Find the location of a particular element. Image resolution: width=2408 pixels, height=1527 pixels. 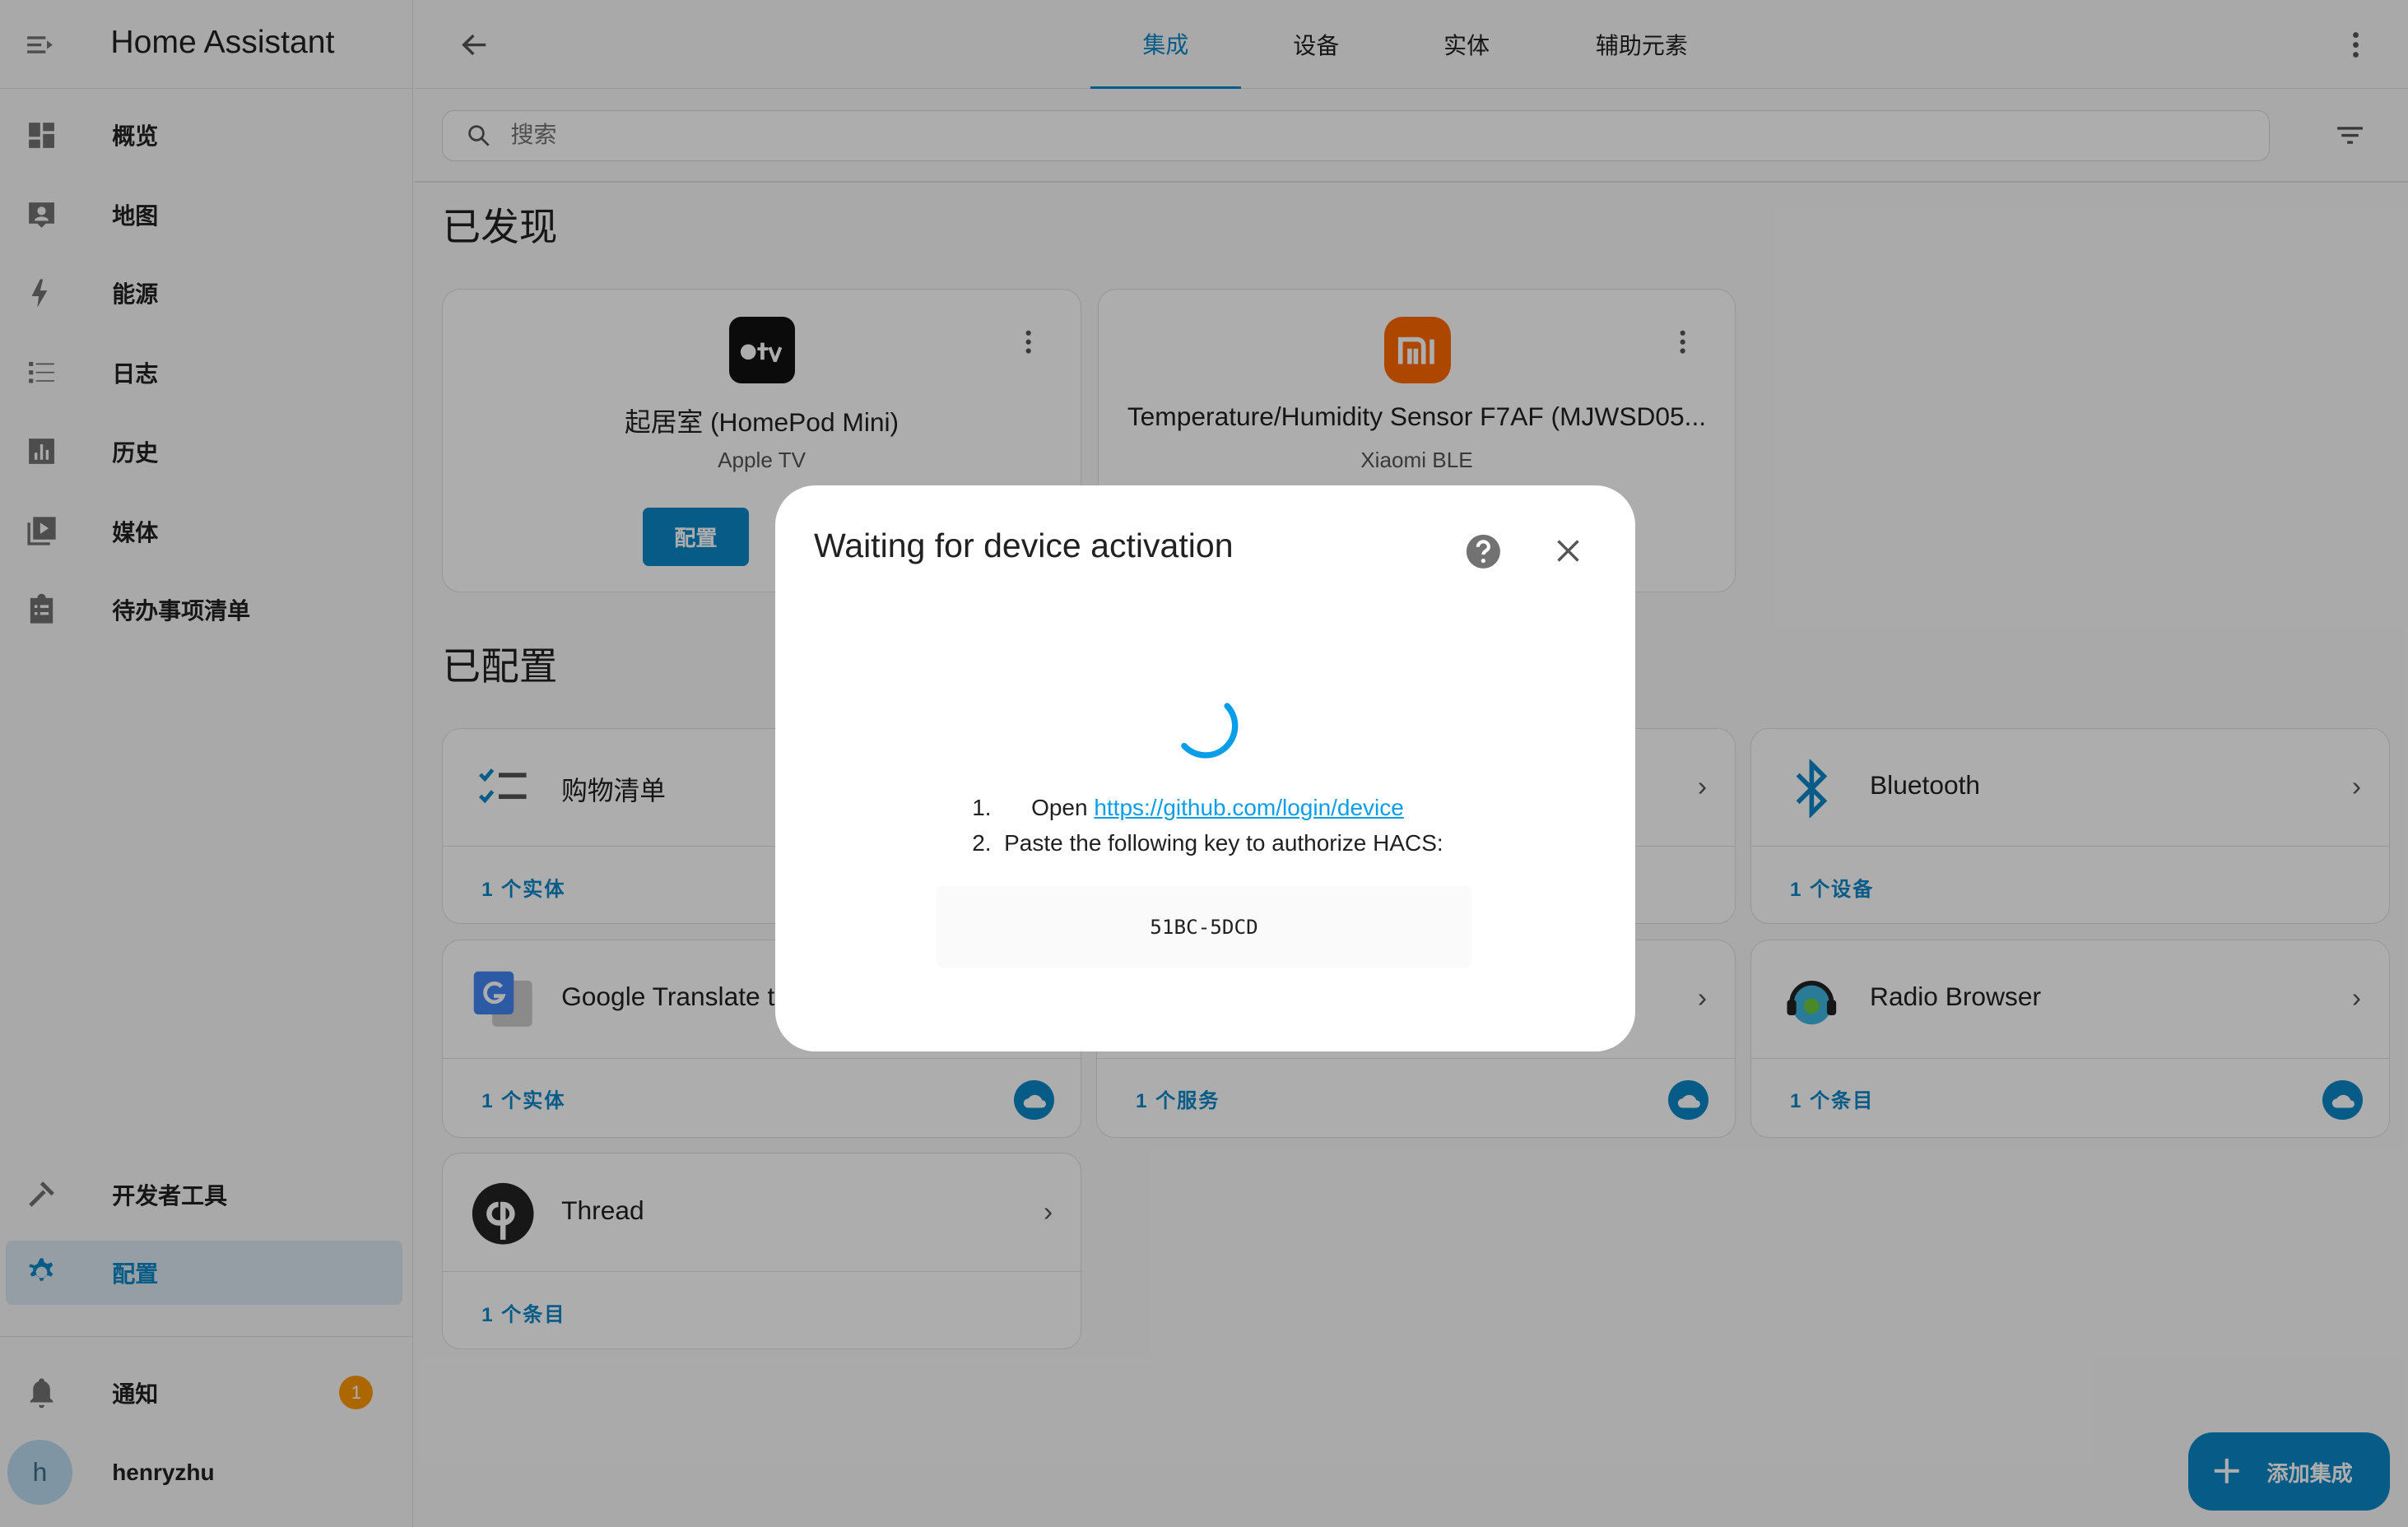

loading-spinner is located at coordinates (1210, 731).